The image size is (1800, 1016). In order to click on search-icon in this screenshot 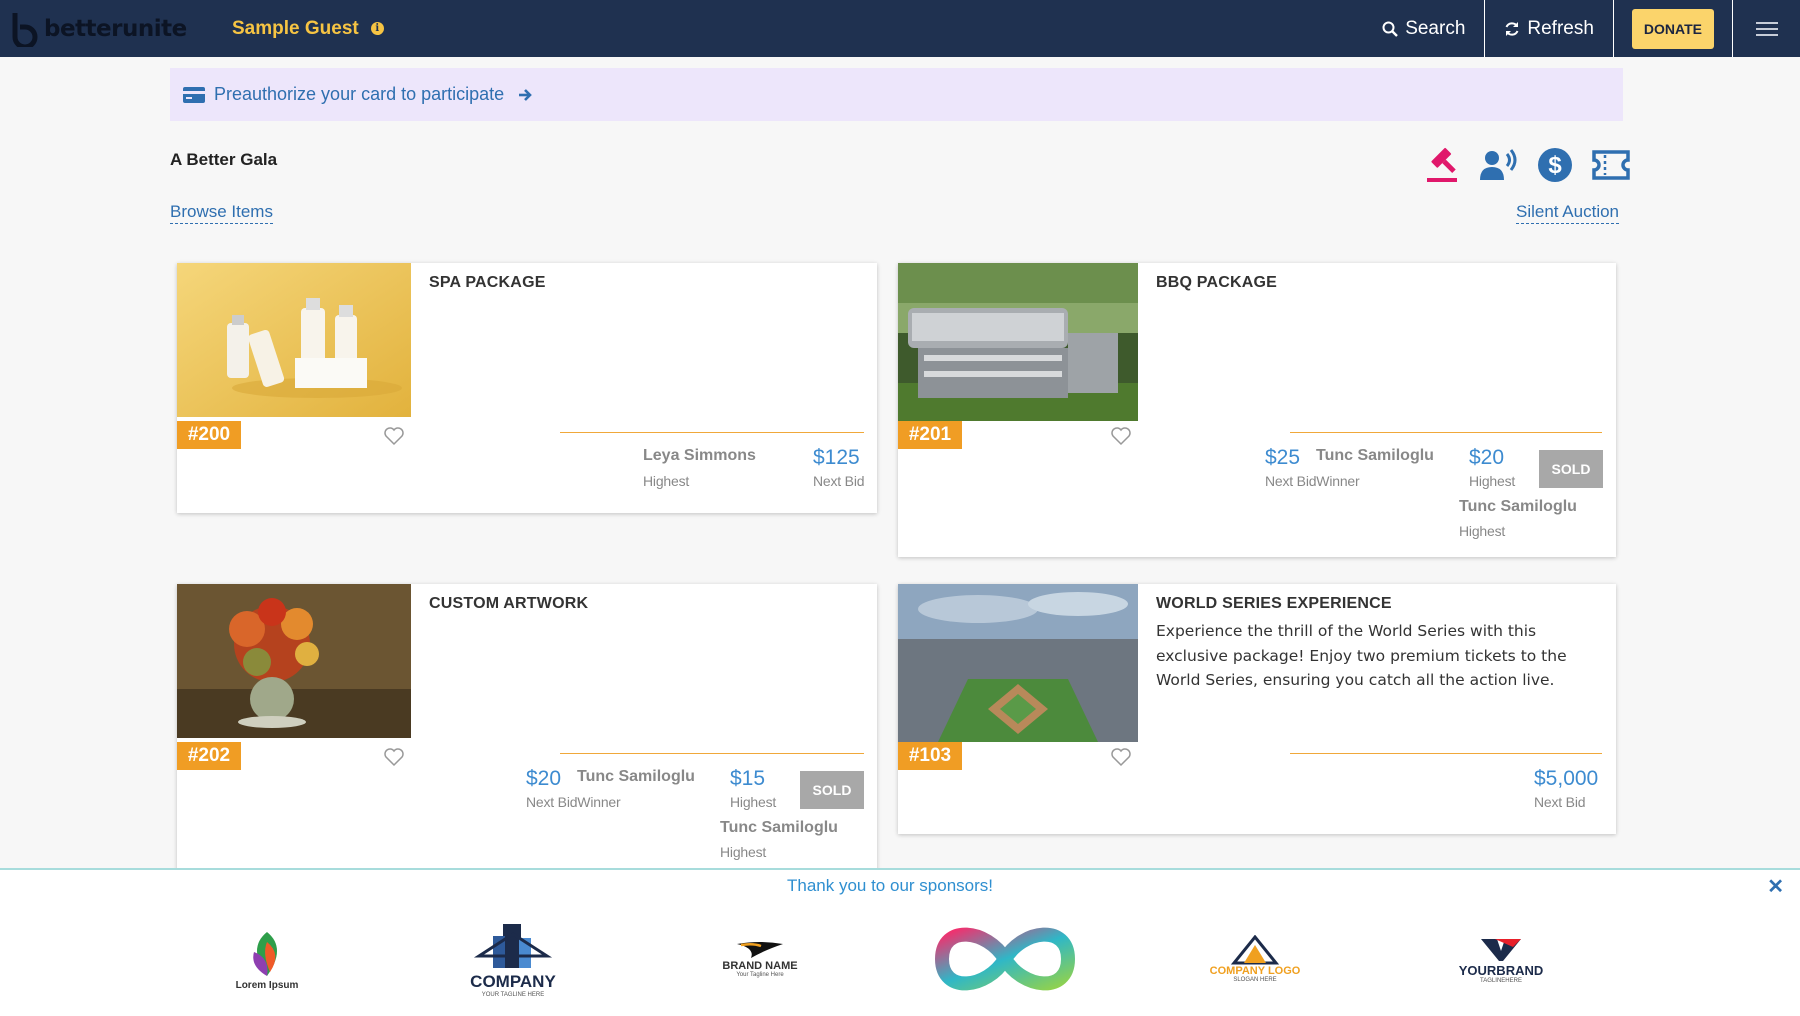, I will do `click(1390, 29)`.